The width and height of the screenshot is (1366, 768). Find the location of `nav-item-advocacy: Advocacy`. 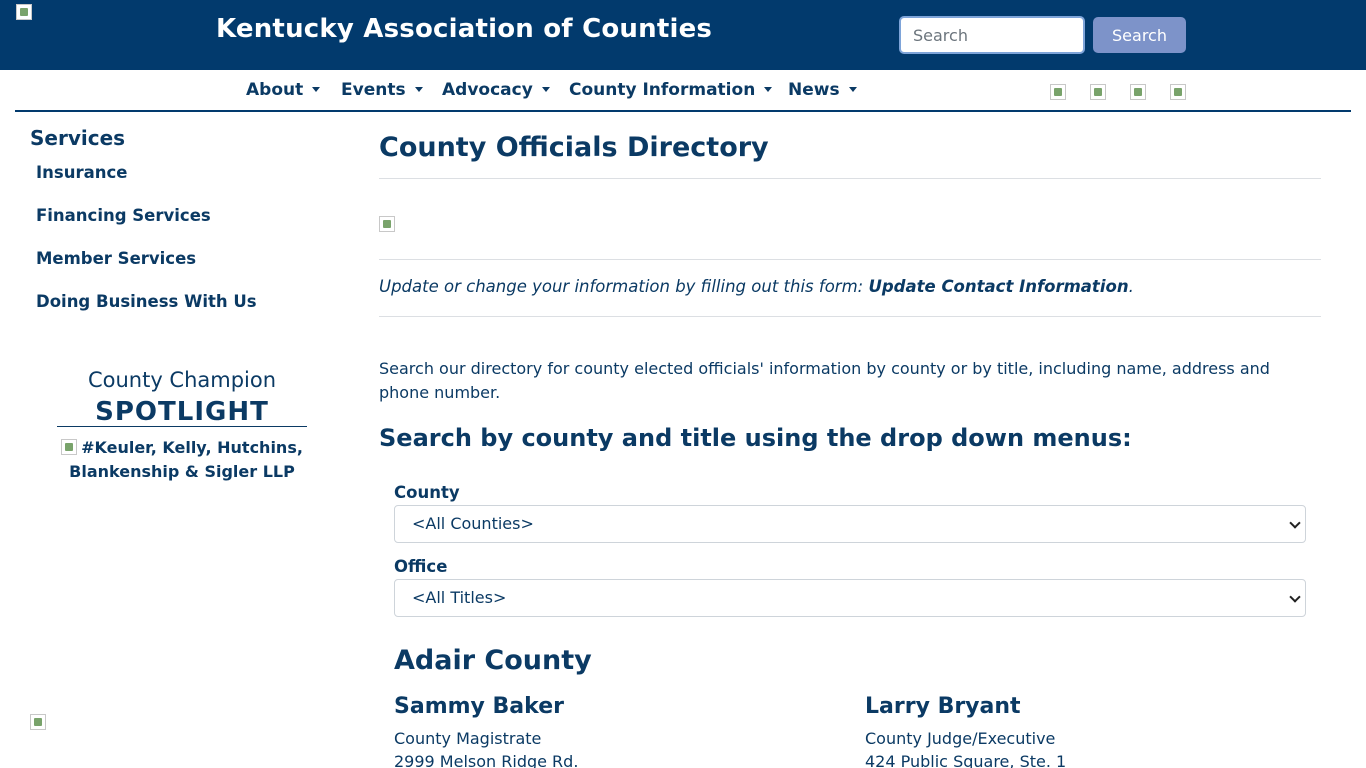

nav-item-advocacy: Advocacy is located at coordinates (496, 90).